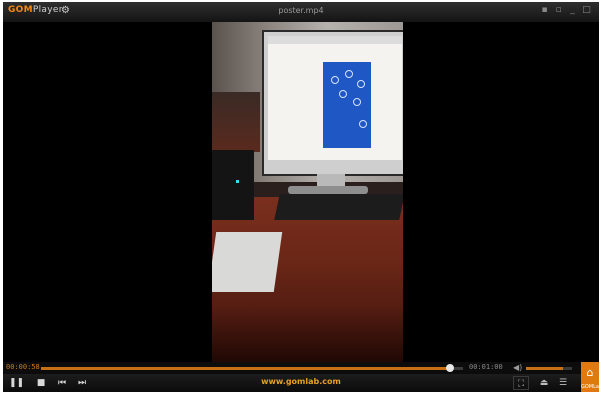  Describe the element at coordinates (247, 262) in the screenshot. I see `video-paper` at that location.